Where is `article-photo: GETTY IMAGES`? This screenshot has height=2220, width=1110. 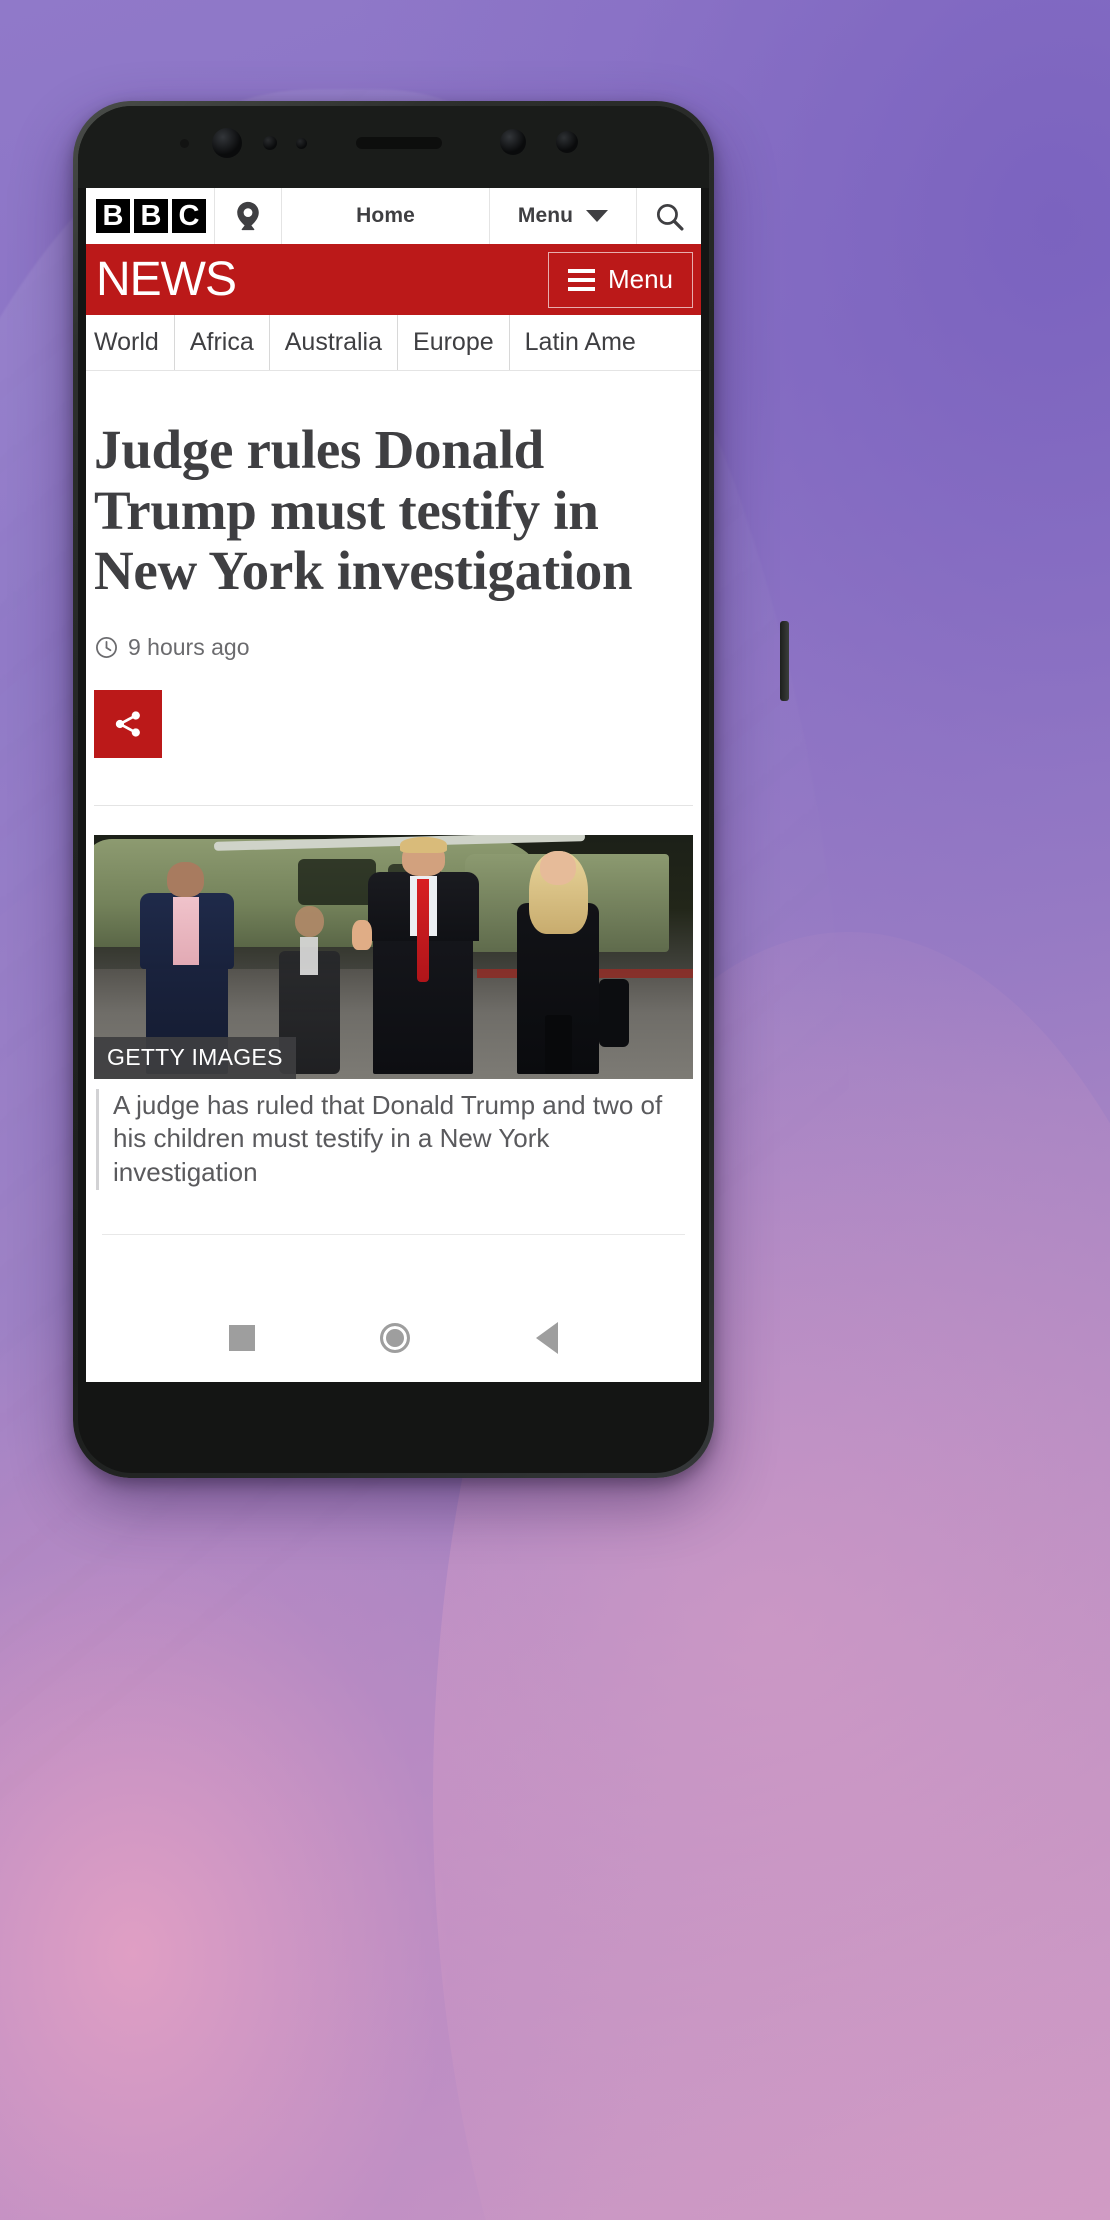
article-photo: GETTY IMAGES is located at coordinates (393, 956).